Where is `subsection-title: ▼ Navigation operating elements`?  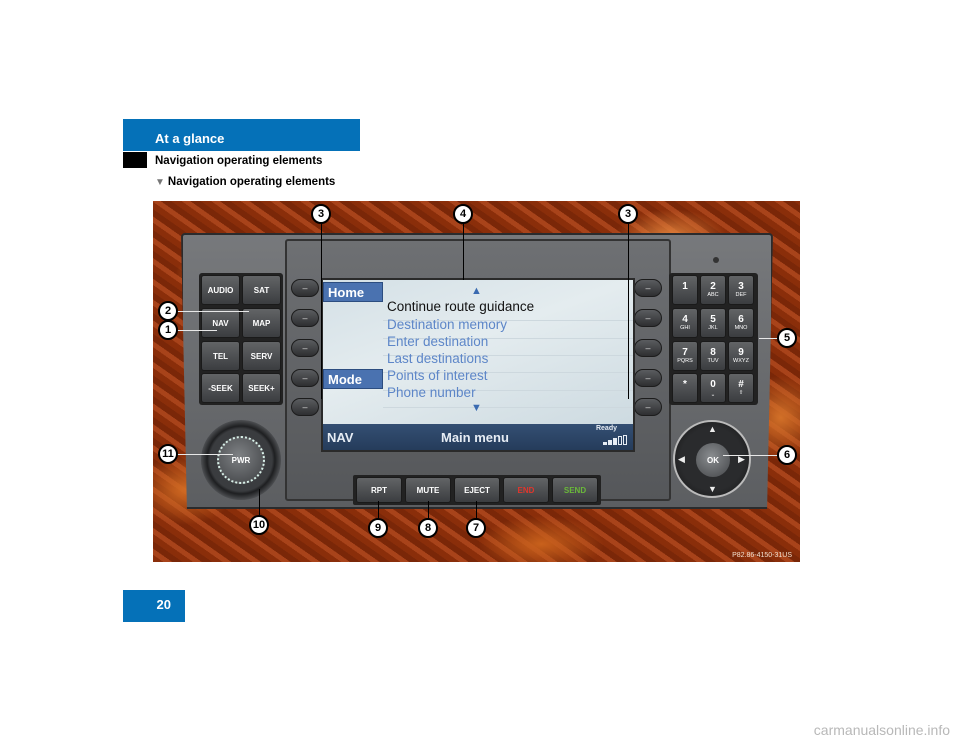 subsection-title: ▼ Navigation operating elements is located at coordinates (245, 182).